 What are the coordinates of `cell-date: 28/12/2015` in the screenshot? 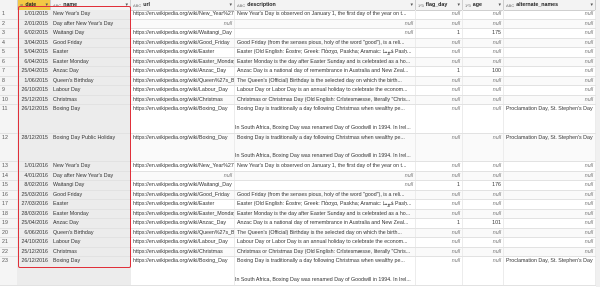 It's located at (34, 147).